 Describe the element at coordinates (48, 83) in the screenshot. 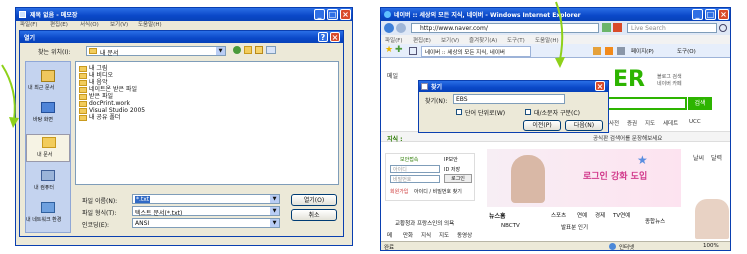

I see `places-recent: 내 최근 문서` at that location.